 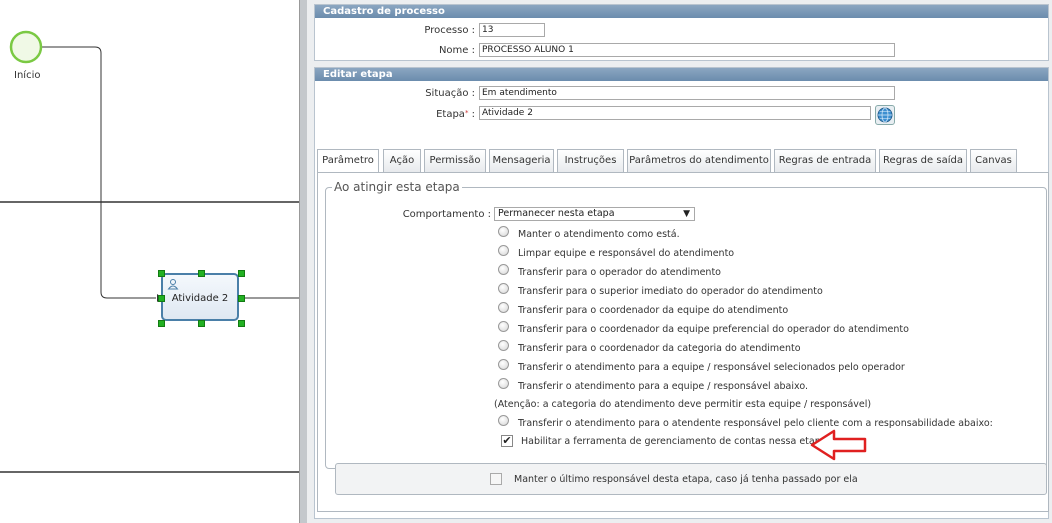 What do you see at coordinates (450, 114) in the screenshot?
I see `etapa-label: Etapa` at bounding box center [450, 114].